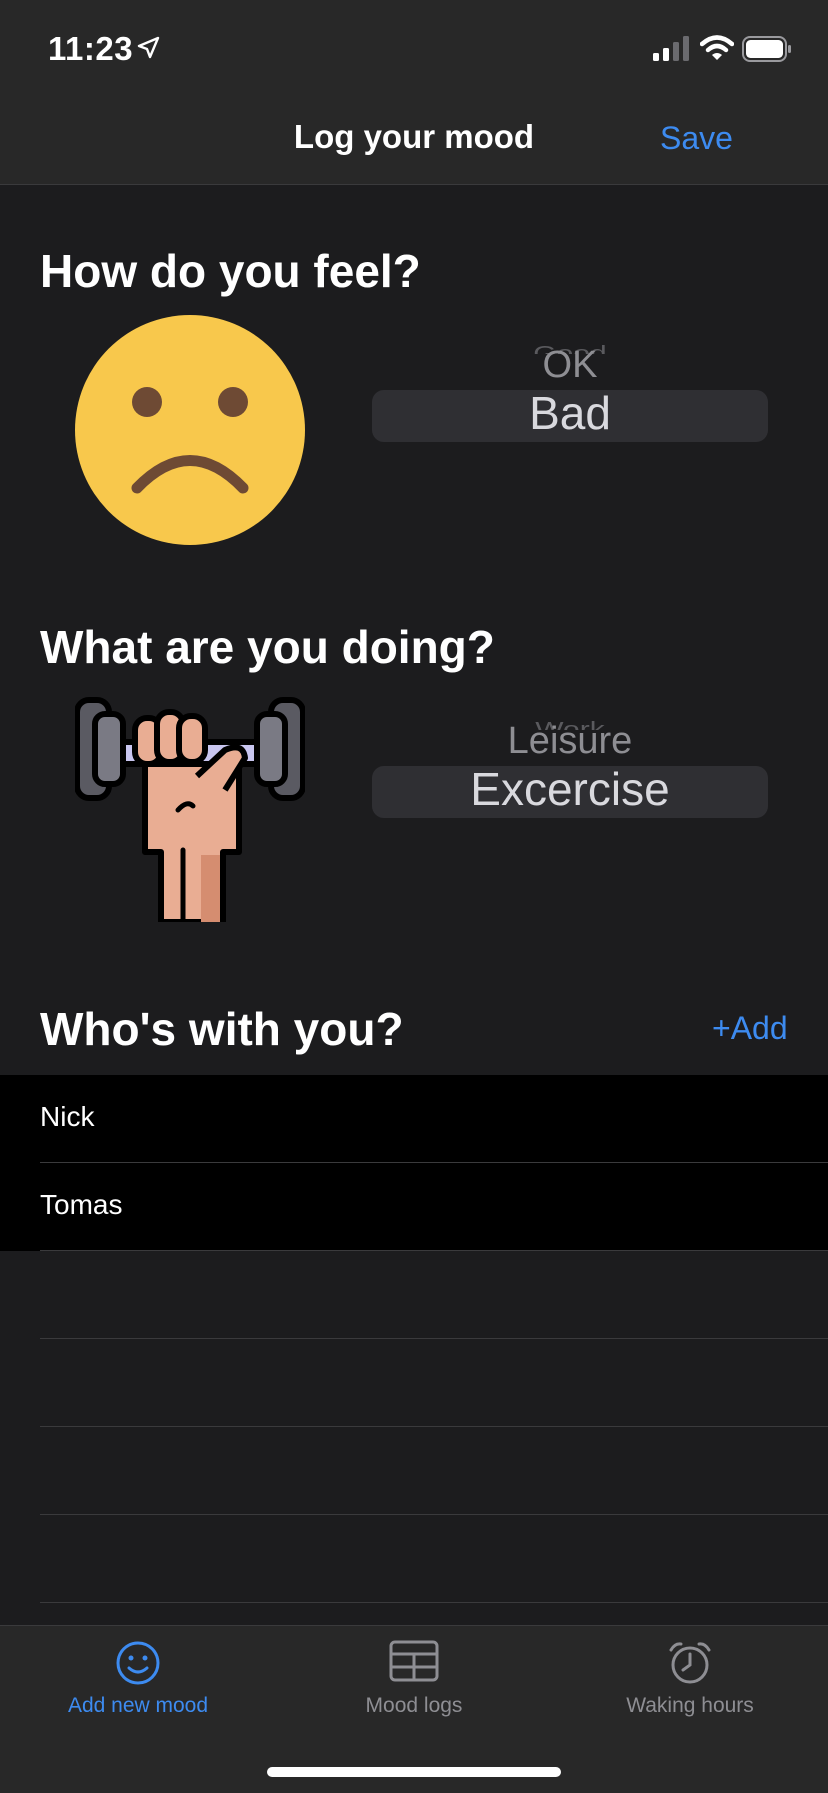 This screenshot has width=828, height=1793. I want to click on table-icon, so click(414, 1661).